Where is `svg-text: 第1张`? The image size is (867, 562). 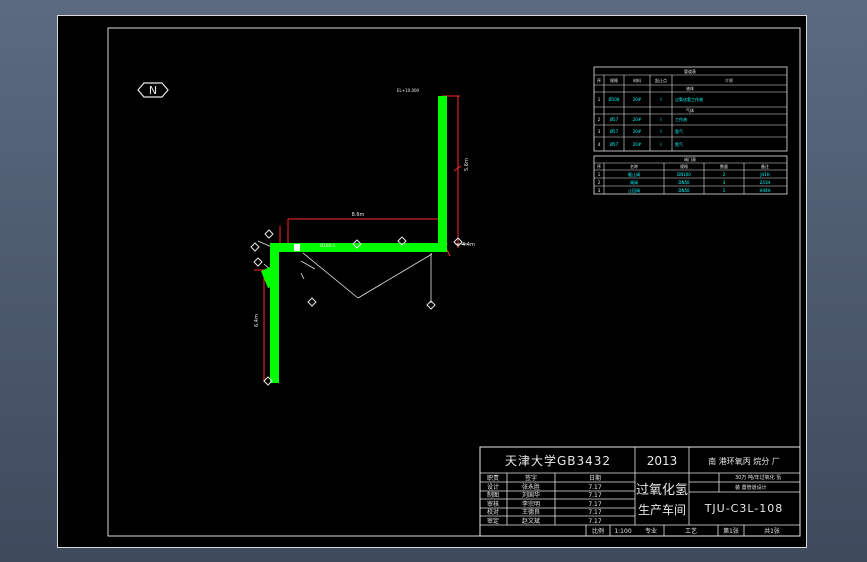 svg-text: 第1张 is located at coordinates (731, 531).